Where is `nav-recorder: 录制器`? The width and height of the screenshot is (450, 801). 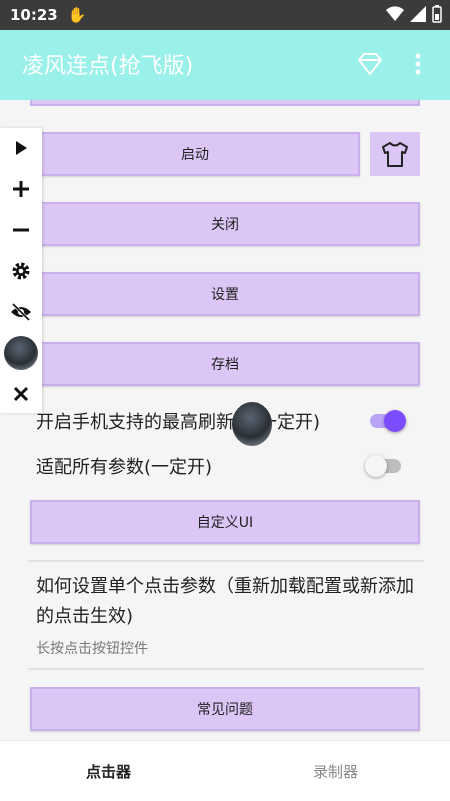 nav-recorder: 录制器 is located at coordinates (335, 771).